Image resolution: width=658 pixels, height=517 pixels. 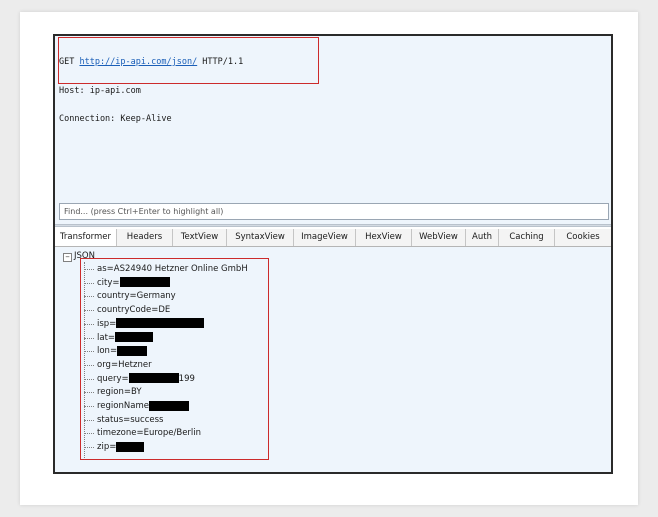 I want to click on tab-auth: Auth, so click(x=482, y=237).